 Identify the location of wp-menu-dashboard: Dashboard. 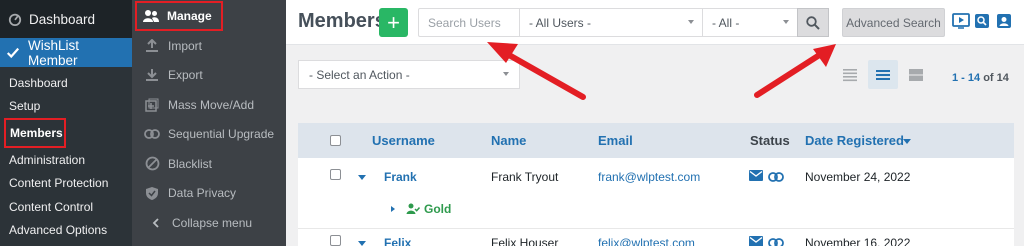
(66, 19).